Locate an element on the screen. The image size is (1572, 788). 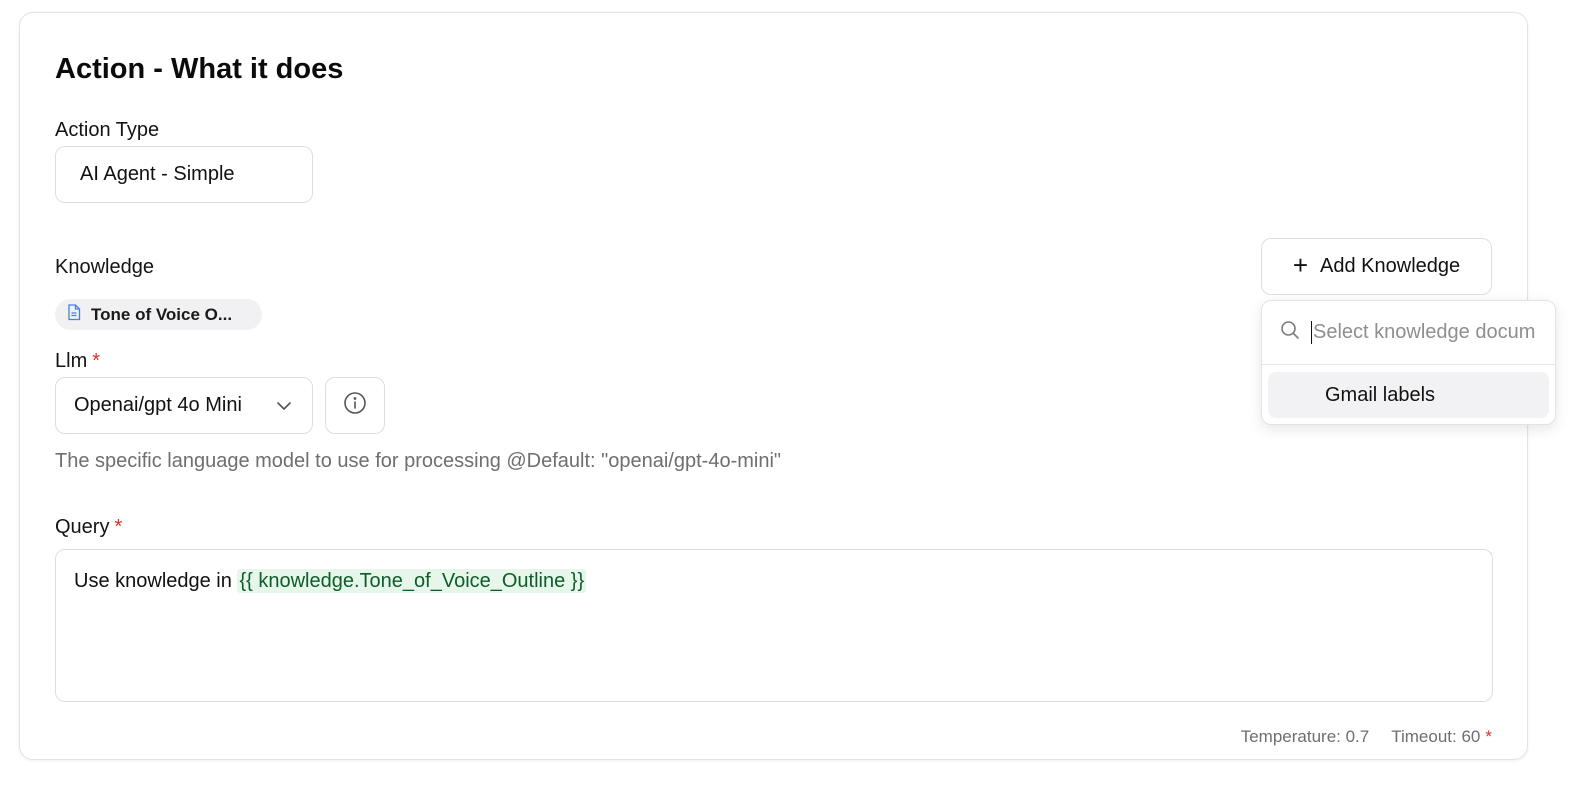
query-label: Query * is located at coordinates (88, 527).